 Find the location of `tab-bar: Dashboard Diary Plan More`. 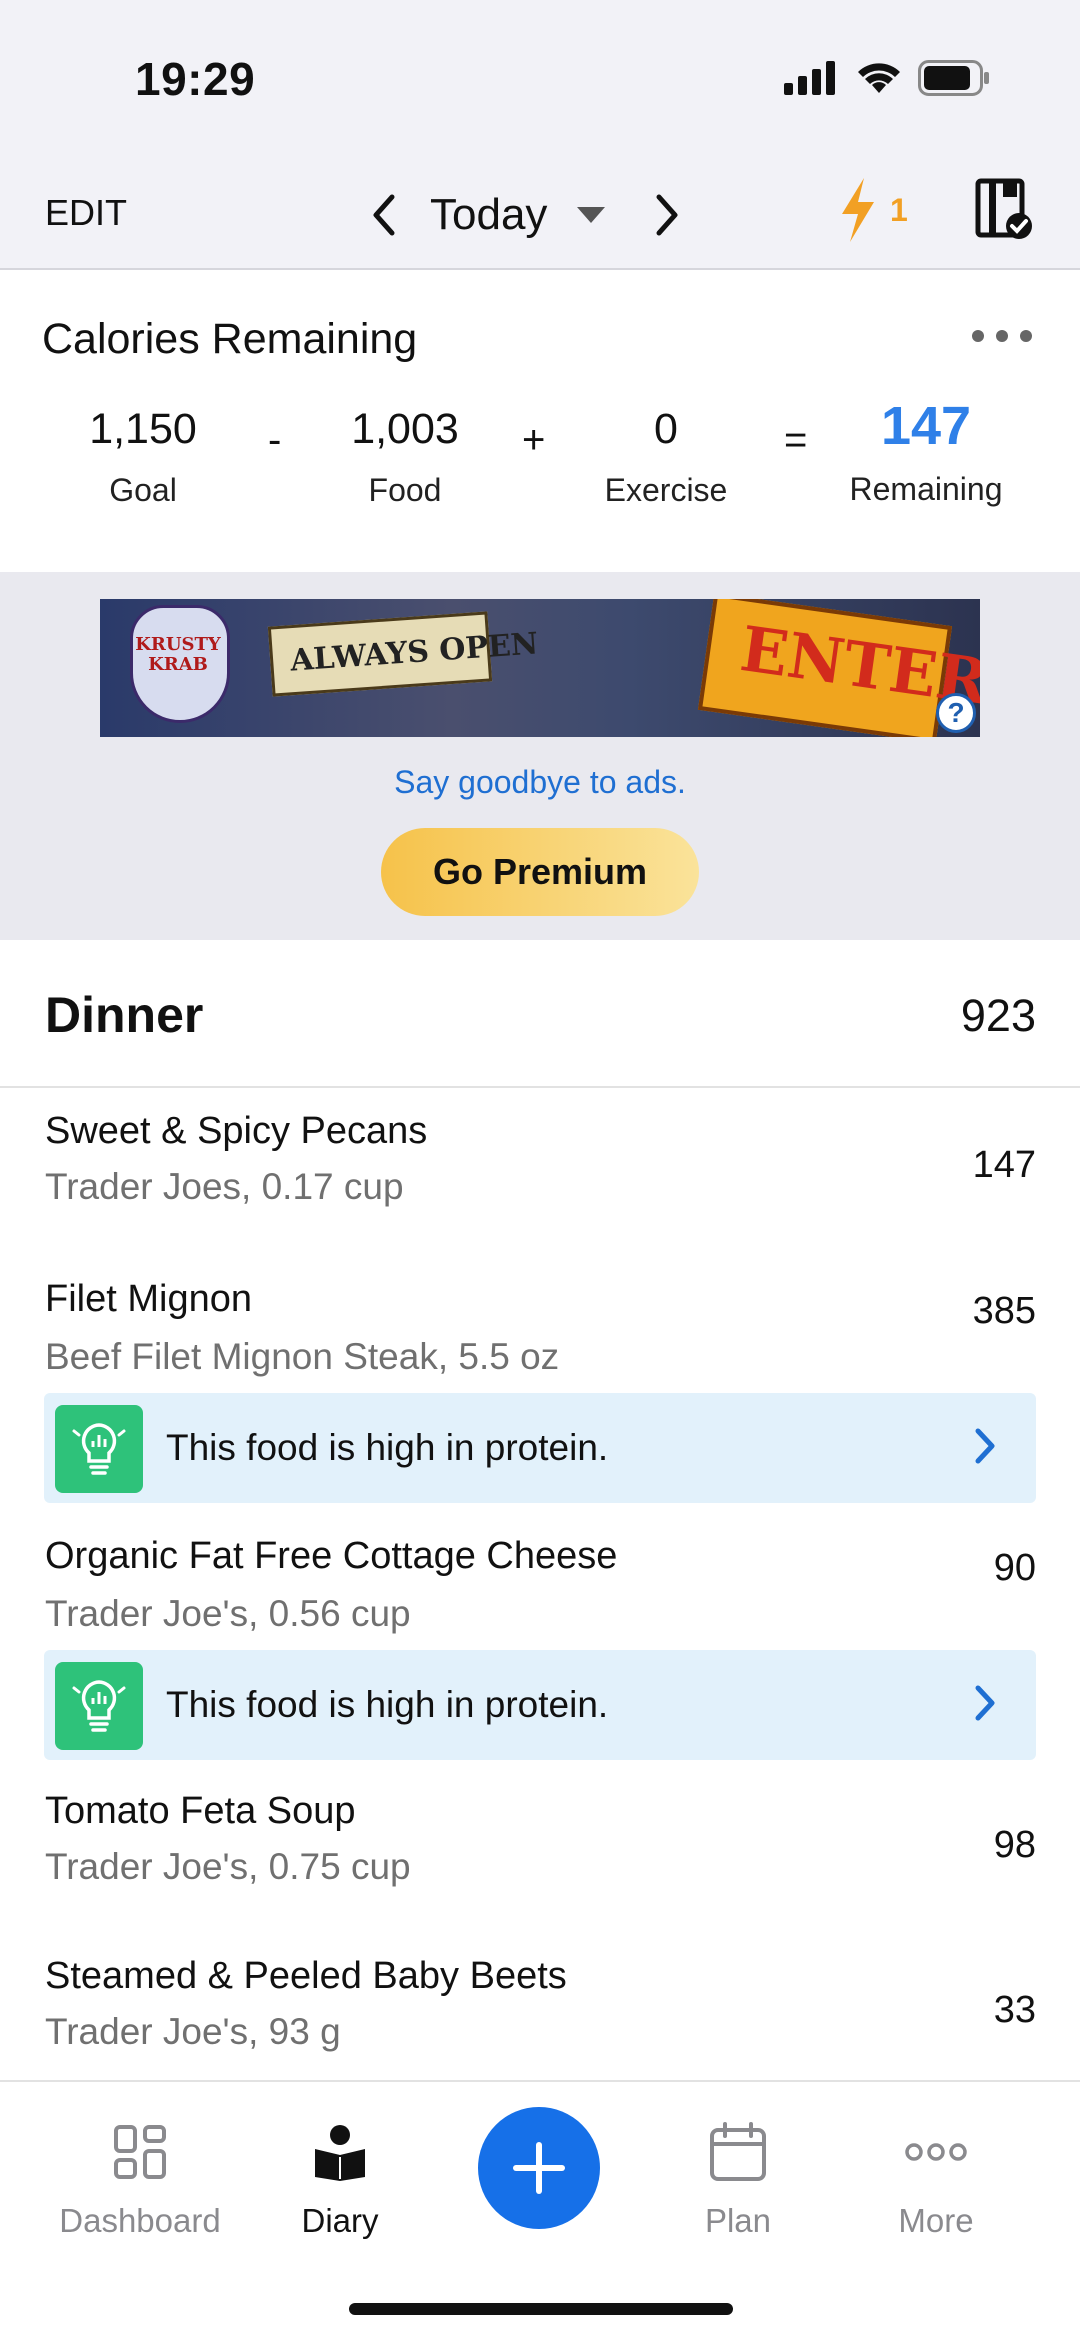

tab-bar: Dashboard Diary Plan More is located at coordinates (540, 2210).